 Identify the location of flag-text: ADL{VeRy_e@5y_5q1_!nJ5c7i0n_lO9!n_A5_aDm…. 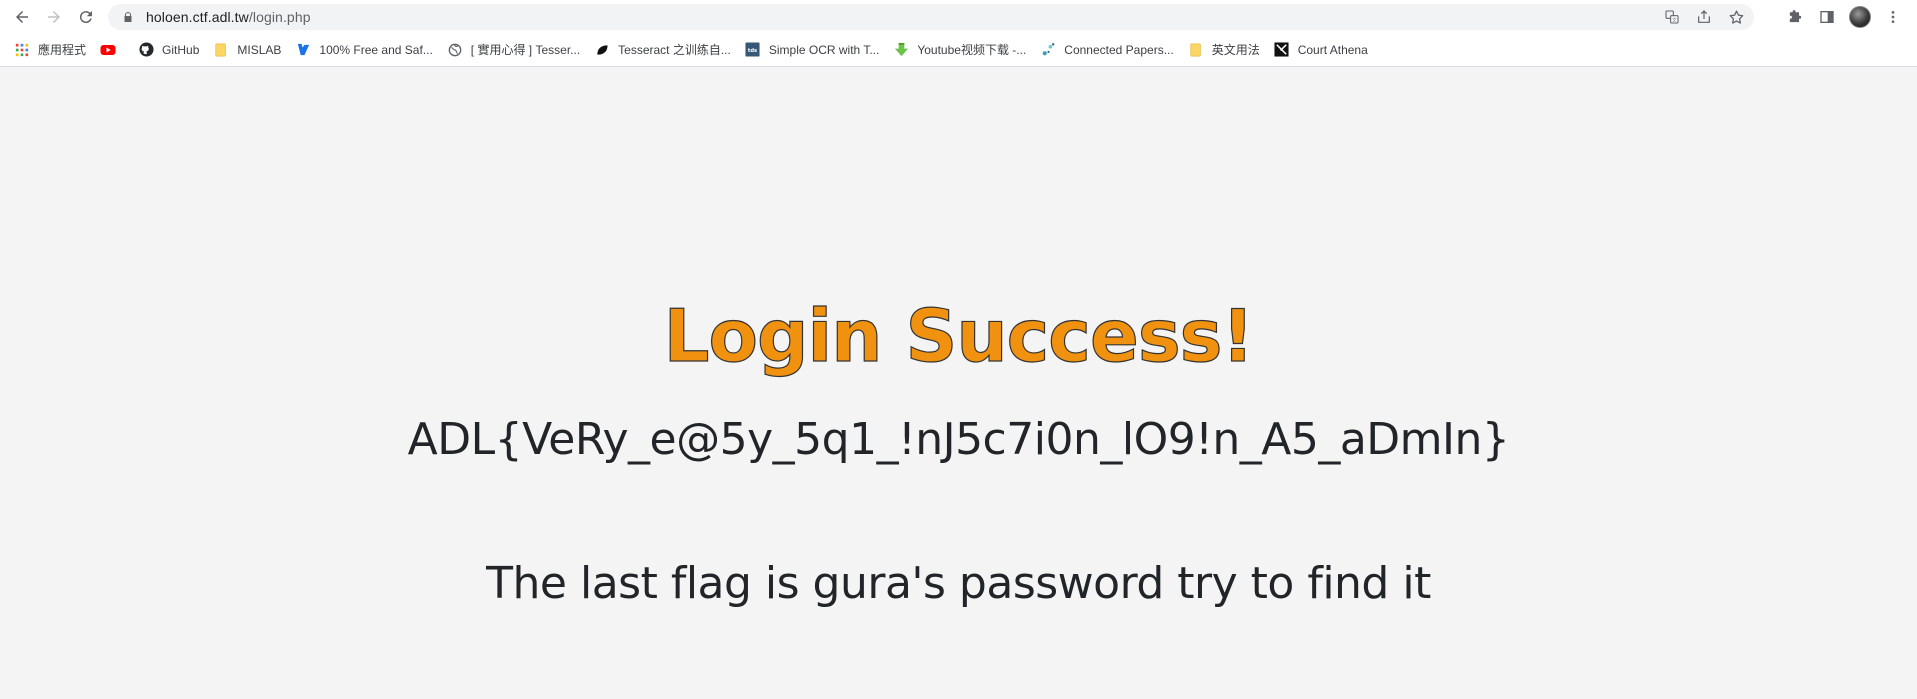
(958, 439).